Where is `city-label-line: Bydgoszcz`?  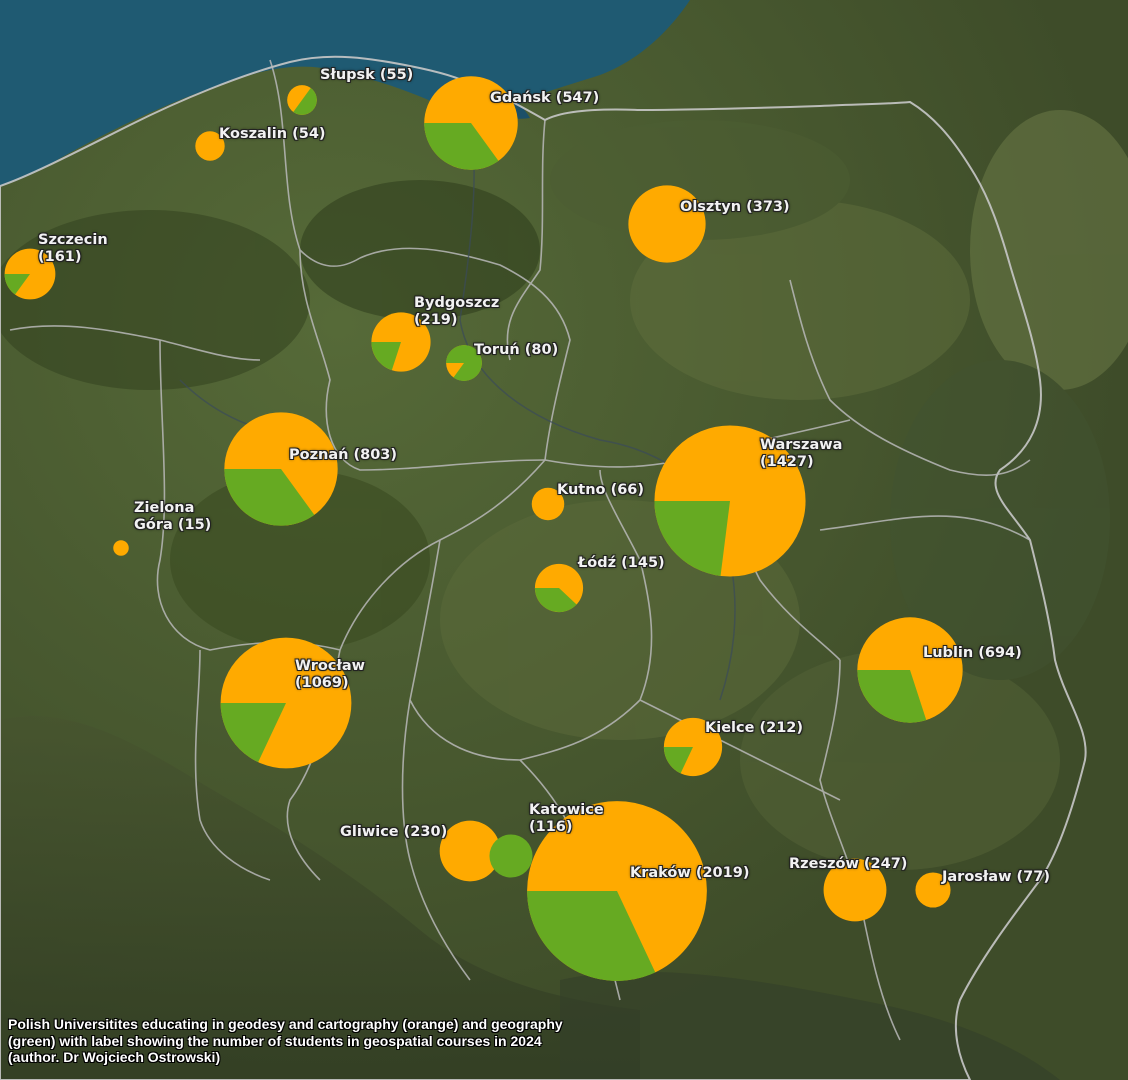
city-label-line: Bydgoszcz is located at coordinates (457, 303).